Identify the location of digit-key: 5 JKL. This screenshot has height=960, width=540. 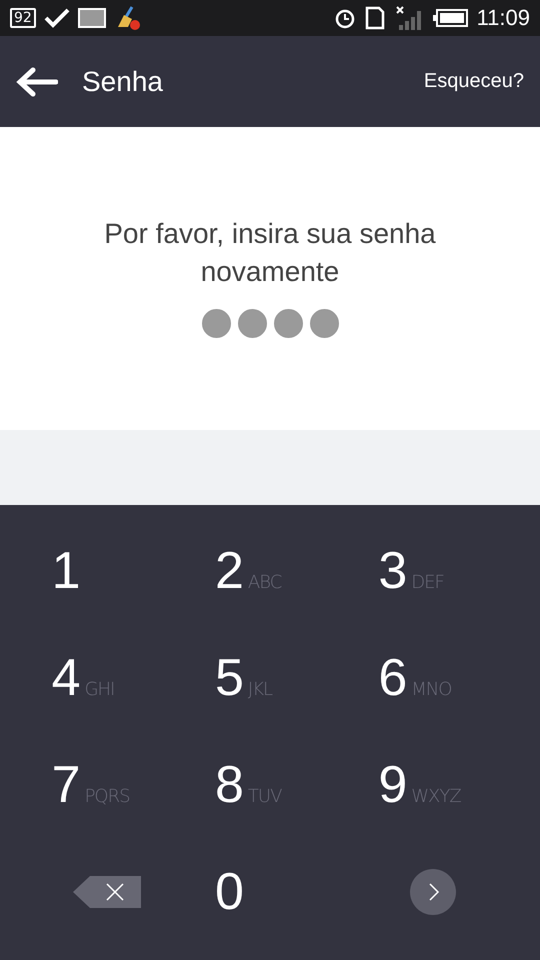
(269, 678).